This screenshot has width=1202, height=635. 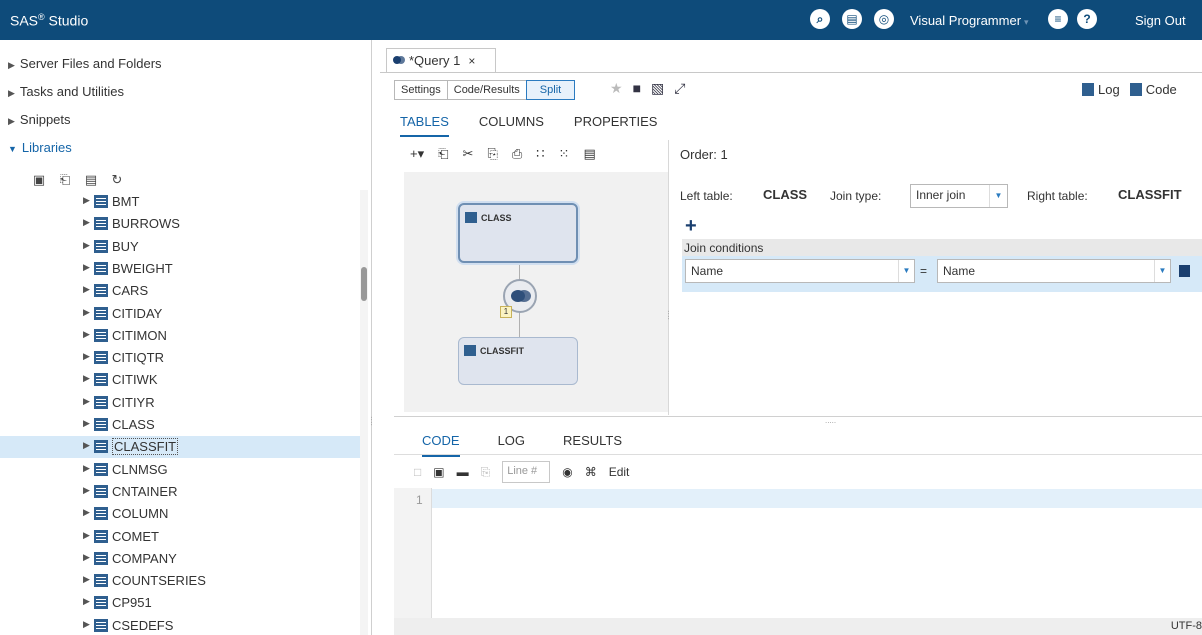 I want to click on table-node-left: CLASS, so click(x=518, y=233).